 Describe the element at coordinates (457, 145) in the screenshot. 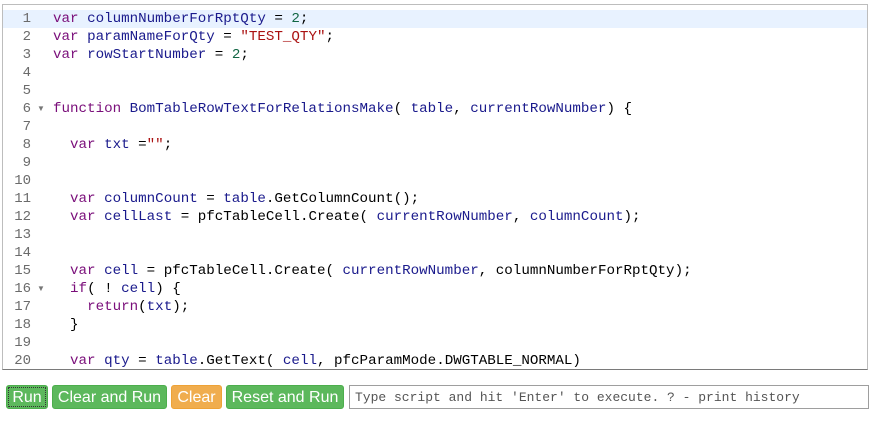

I see `code-line: var txt ="";` at that location.